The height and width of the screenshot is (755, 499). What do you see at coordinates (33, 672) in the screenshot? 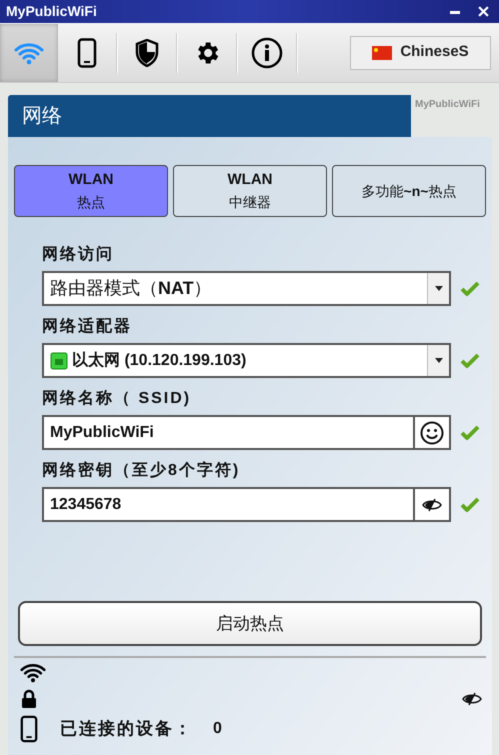
I see `wifi-status-icon` at bounding box center [33, 672].